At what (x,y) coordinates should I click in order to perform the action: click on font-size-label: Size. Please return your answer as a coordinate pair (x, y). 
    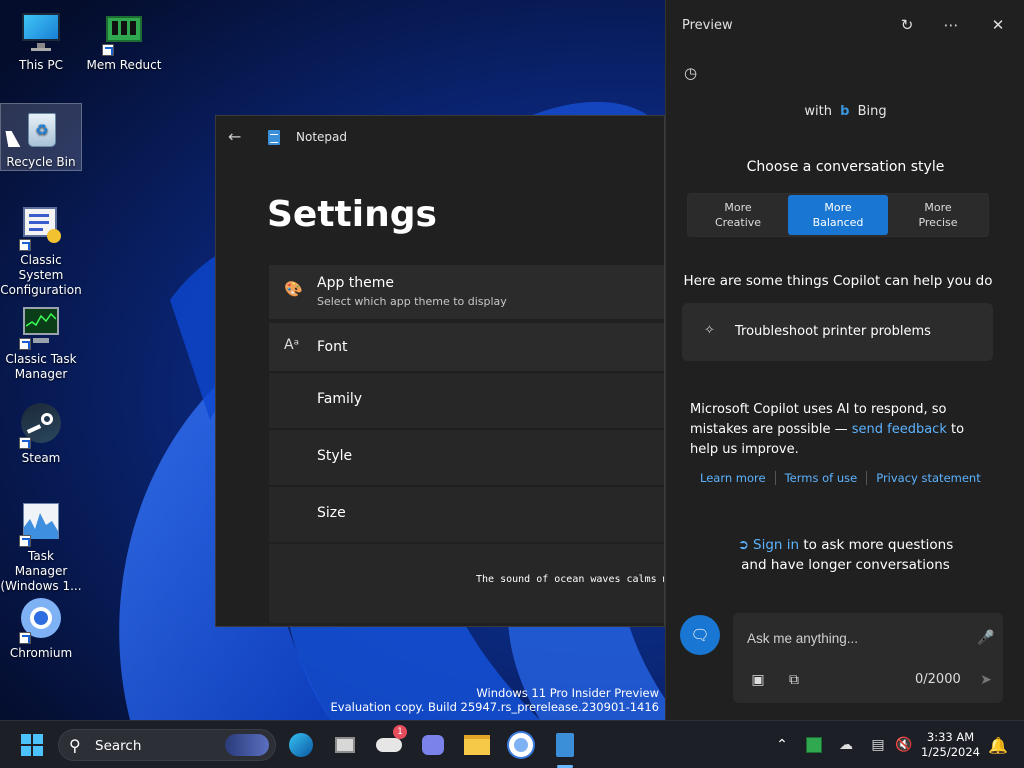
    Looking at the image, I should click on (331, 513).